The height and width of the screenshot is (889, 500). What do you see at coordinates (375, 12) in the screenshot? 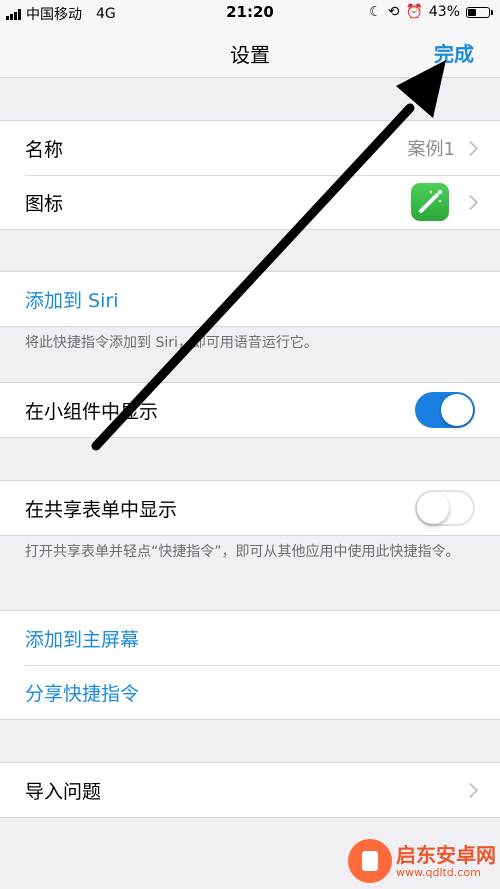
I see `moon-icon: ☾` at bounding box center [375, 12].